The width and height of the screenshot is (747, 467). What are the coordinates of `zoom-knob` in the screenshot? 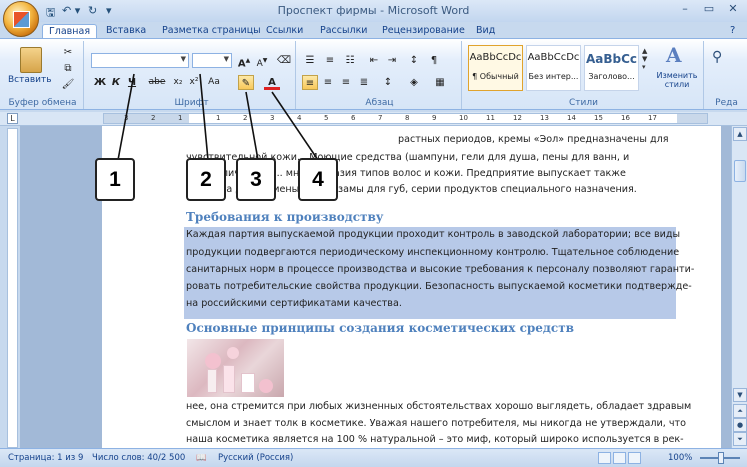 It's located at (721, 458).